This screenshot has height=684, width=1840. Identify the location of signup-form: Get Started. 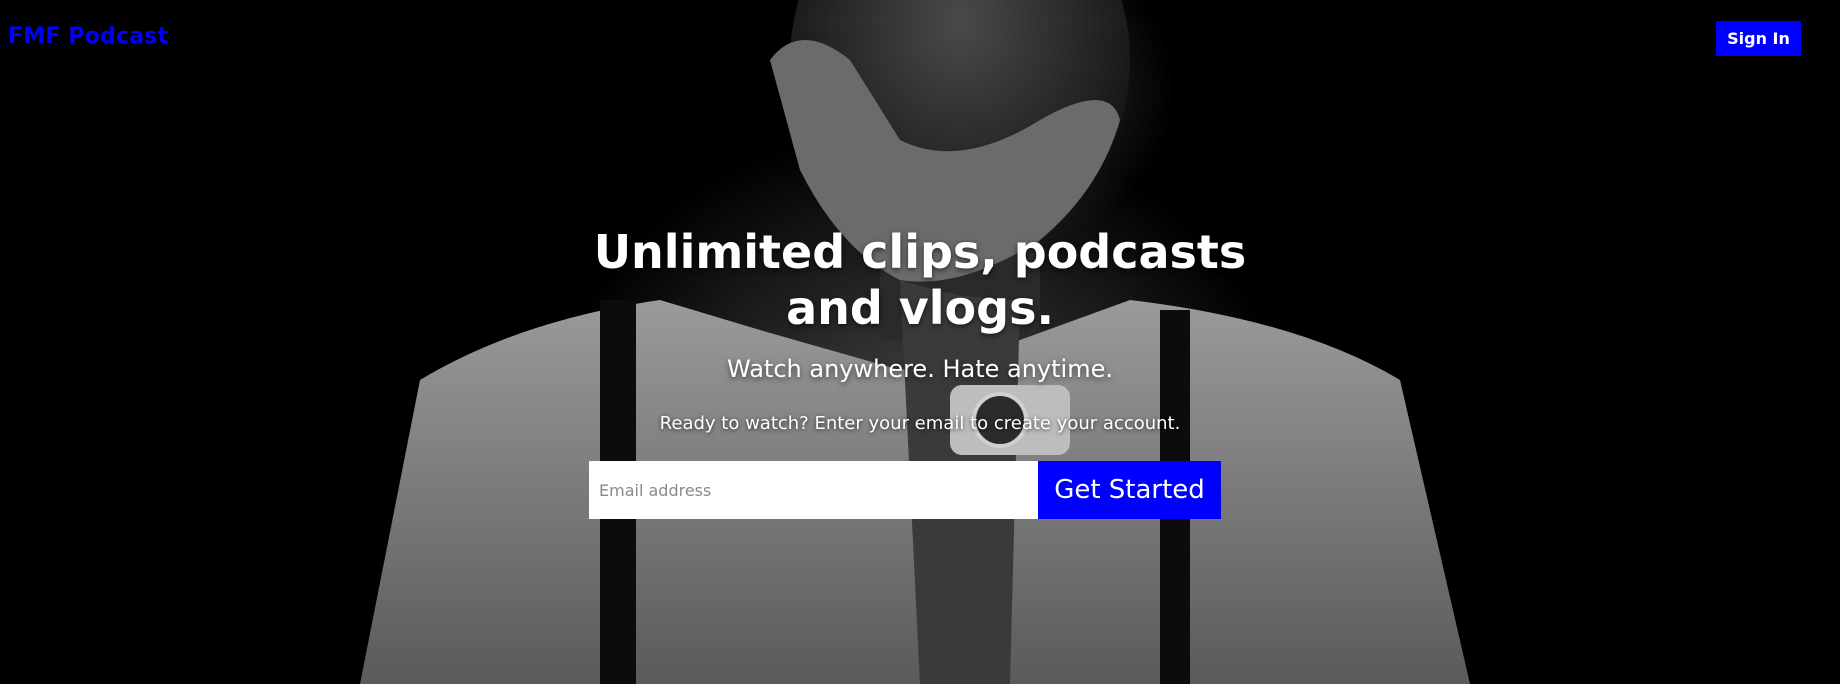
(905, 490).